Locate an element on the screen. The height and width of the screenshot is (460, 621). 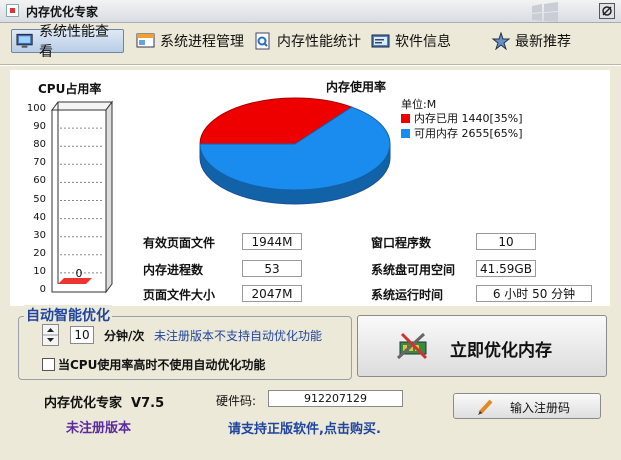
tab-label: 内存性能统计 is located at coordinates (319, 42).